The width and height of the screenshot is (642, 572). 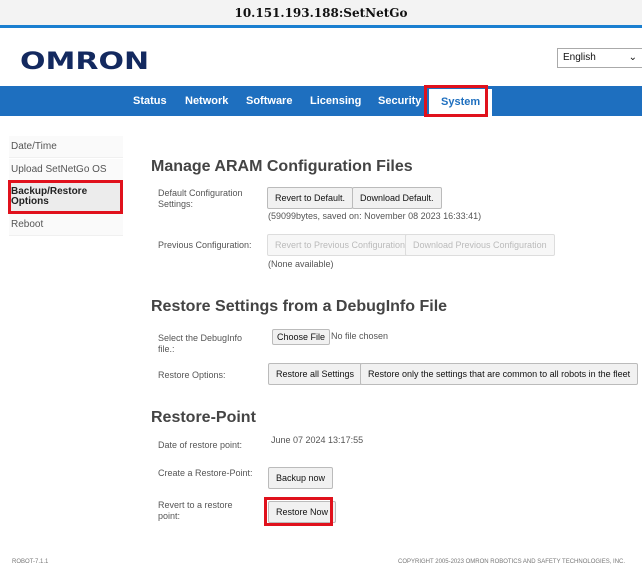 What do you see at coordinates (397, 198) in the screenshot?
I see `download-default-button: Download Default.` at bounding box center [397, 198].